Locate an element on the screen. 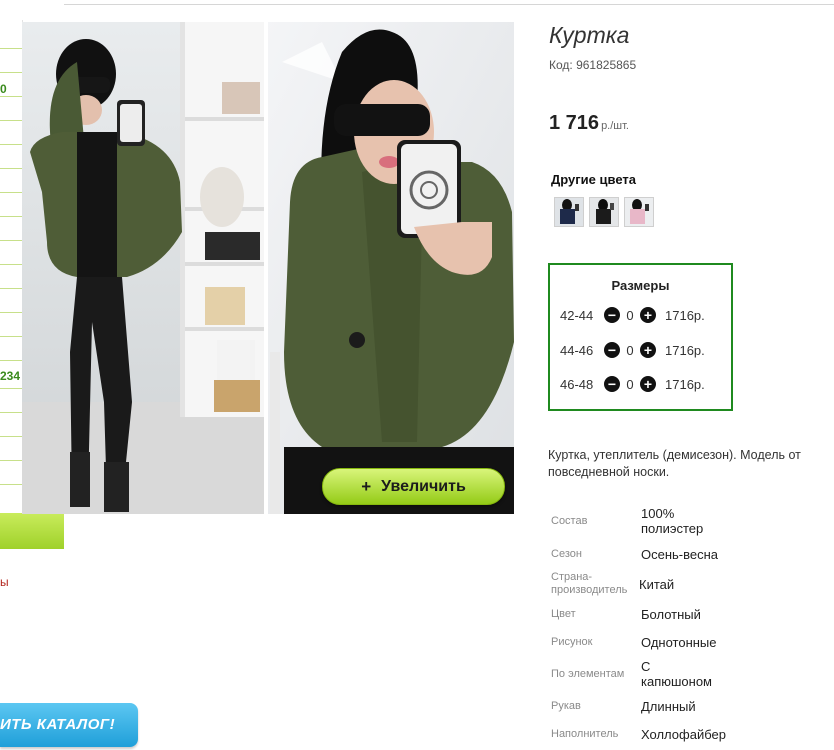  zoom-button-label: Увеличить is located at coordinates (423, 486).